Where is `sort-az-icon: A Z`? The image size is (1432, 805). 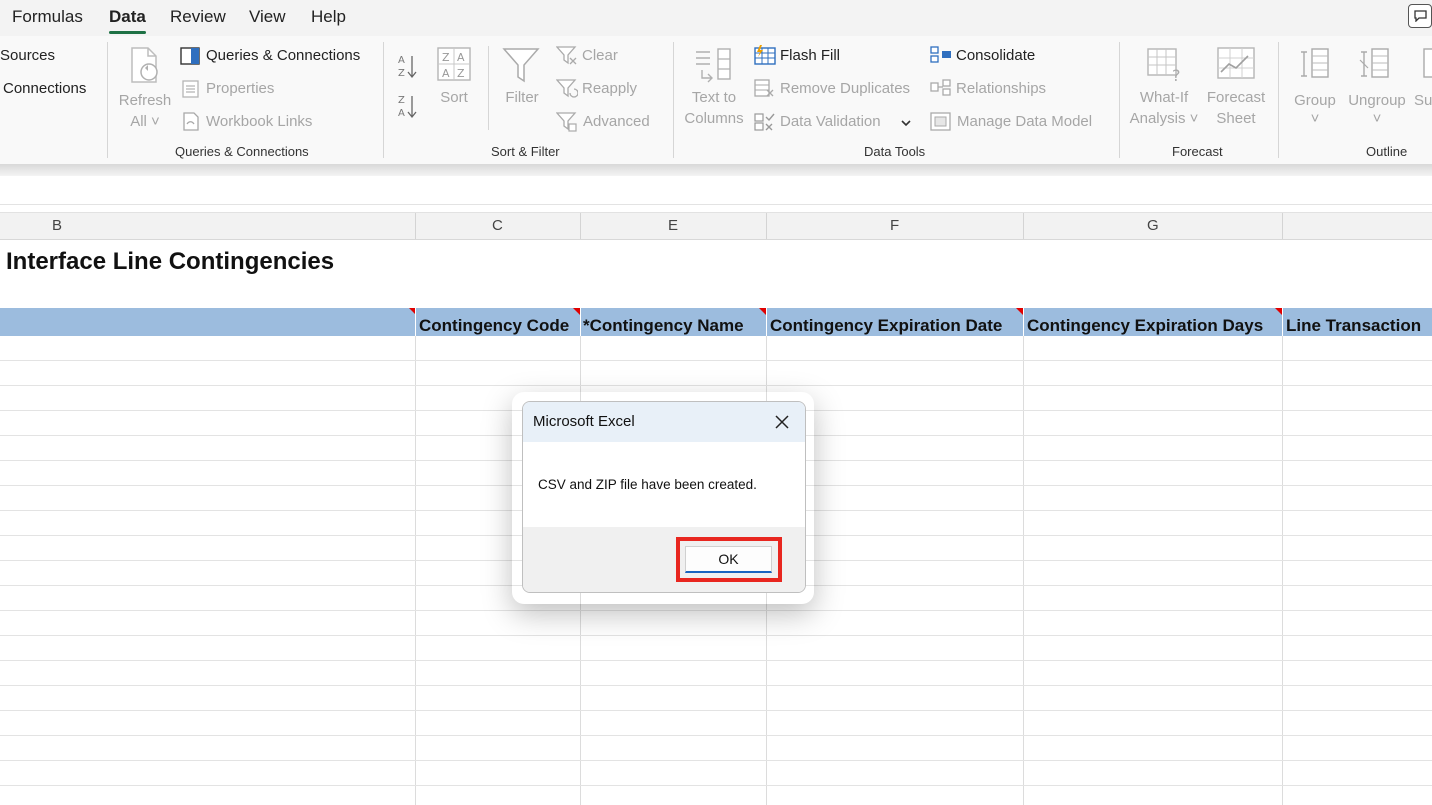
sort-az-icon: A Z is located at coordinates (408, 67).